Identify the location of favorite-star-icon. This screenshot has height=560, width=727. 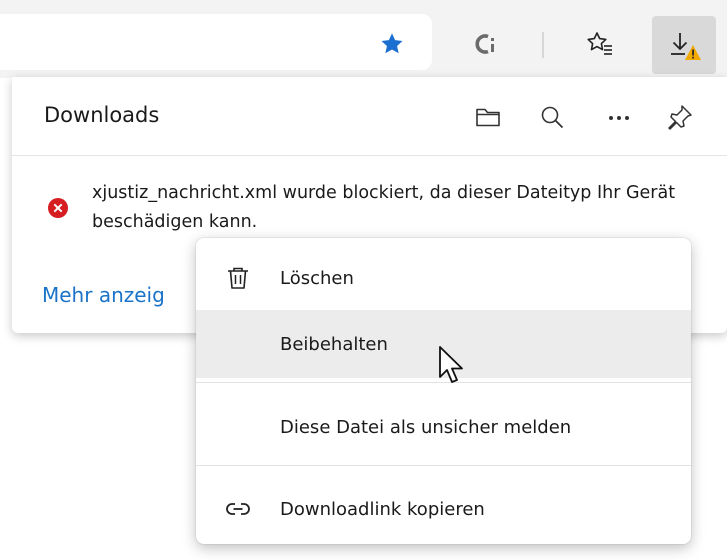
(392, 44).